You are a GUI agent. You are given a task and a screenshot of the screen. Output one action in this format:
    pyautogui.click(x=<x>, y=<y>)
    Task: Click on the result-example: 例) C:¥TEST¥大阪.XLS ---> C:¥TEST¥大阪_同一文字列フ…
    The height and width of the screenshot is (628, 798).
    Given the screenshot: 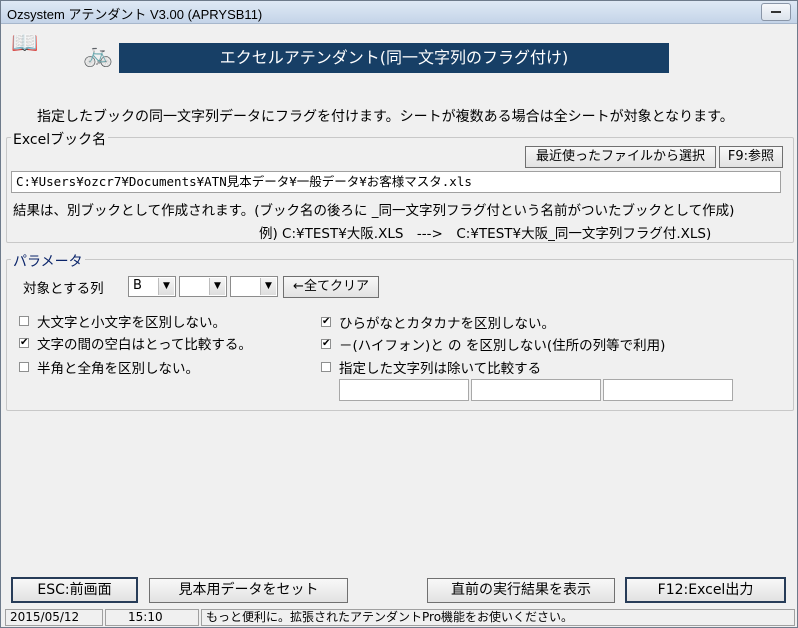 What is the action you would take?
    pyautogui.click(x=485, y=234)
    